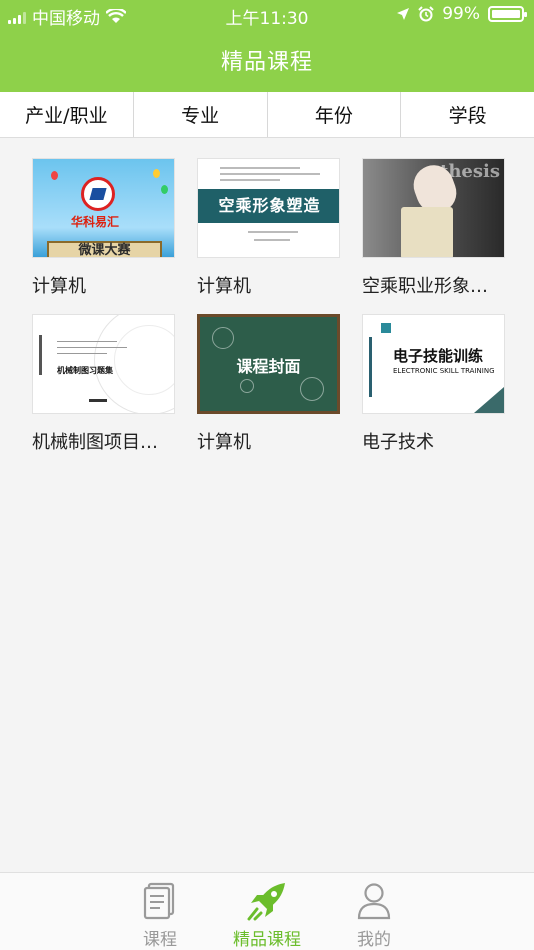  What do you see at coordinates (461, 14) in the screenshot?
I see `battery-percent: 99%` at bounding box center [461, 14].